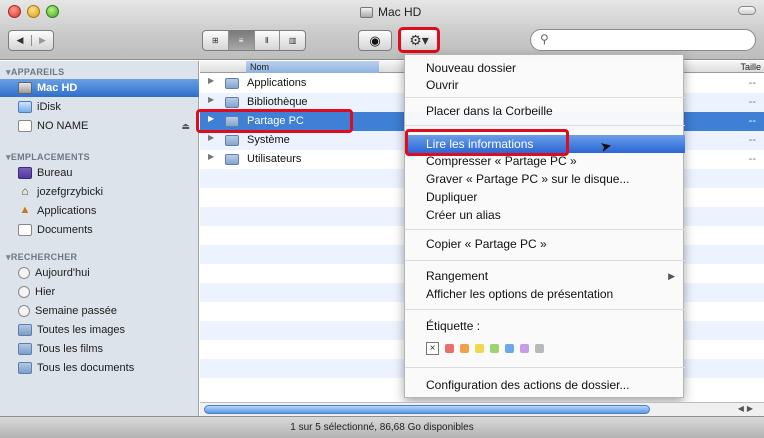 This screenshot has height=438, width=764. What do you see at coordinates (55, 173) in the screenshot?
I see `sidebar-item-label: Bureau` at bounding box center [55, 173].